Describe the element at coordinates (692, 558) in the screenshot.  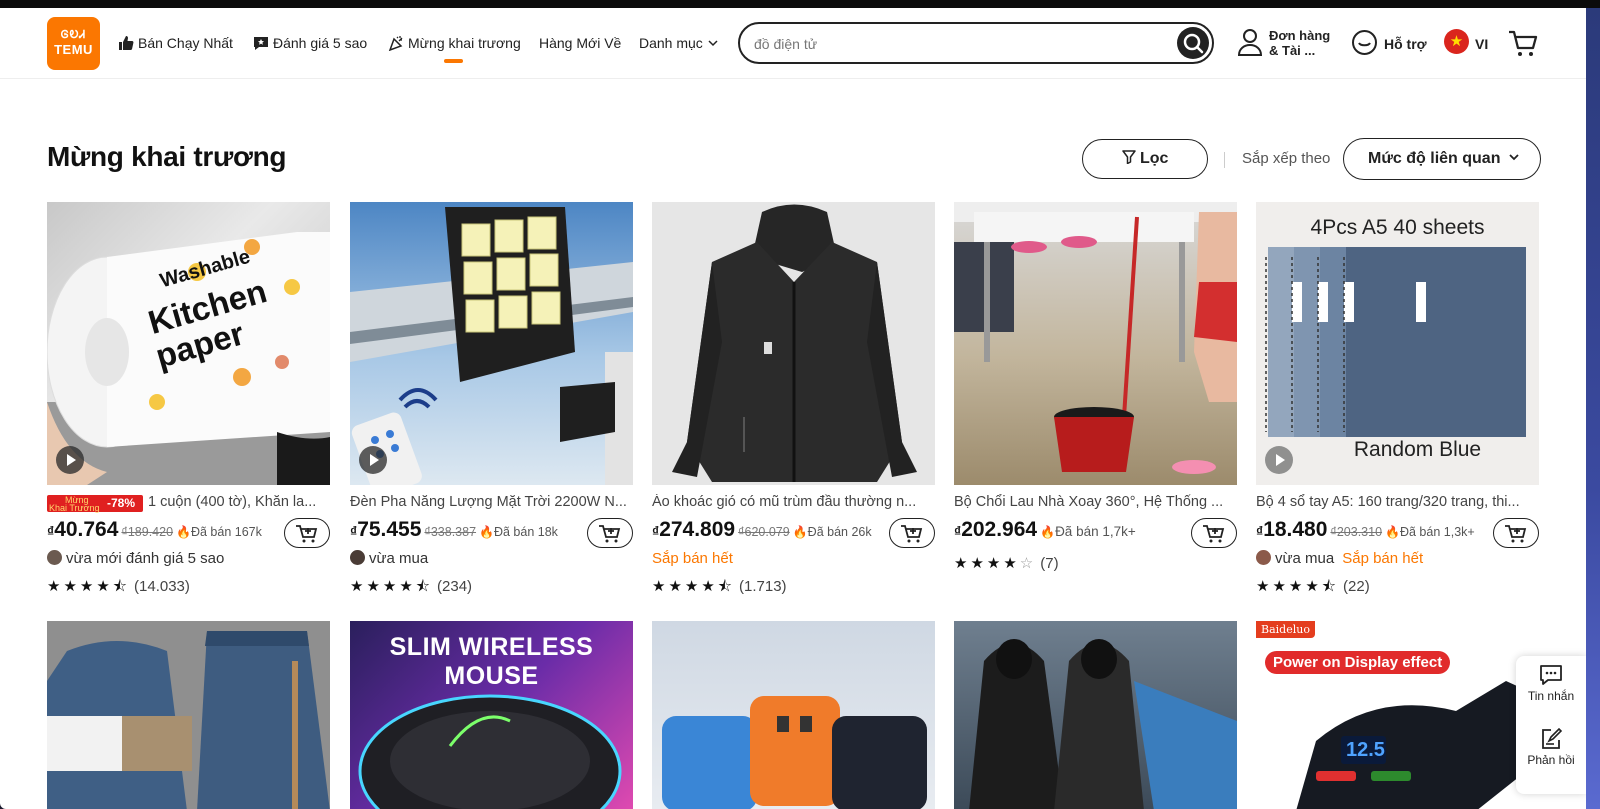
I see `almost-sold-out-label: Sắp bán hết` at that location.